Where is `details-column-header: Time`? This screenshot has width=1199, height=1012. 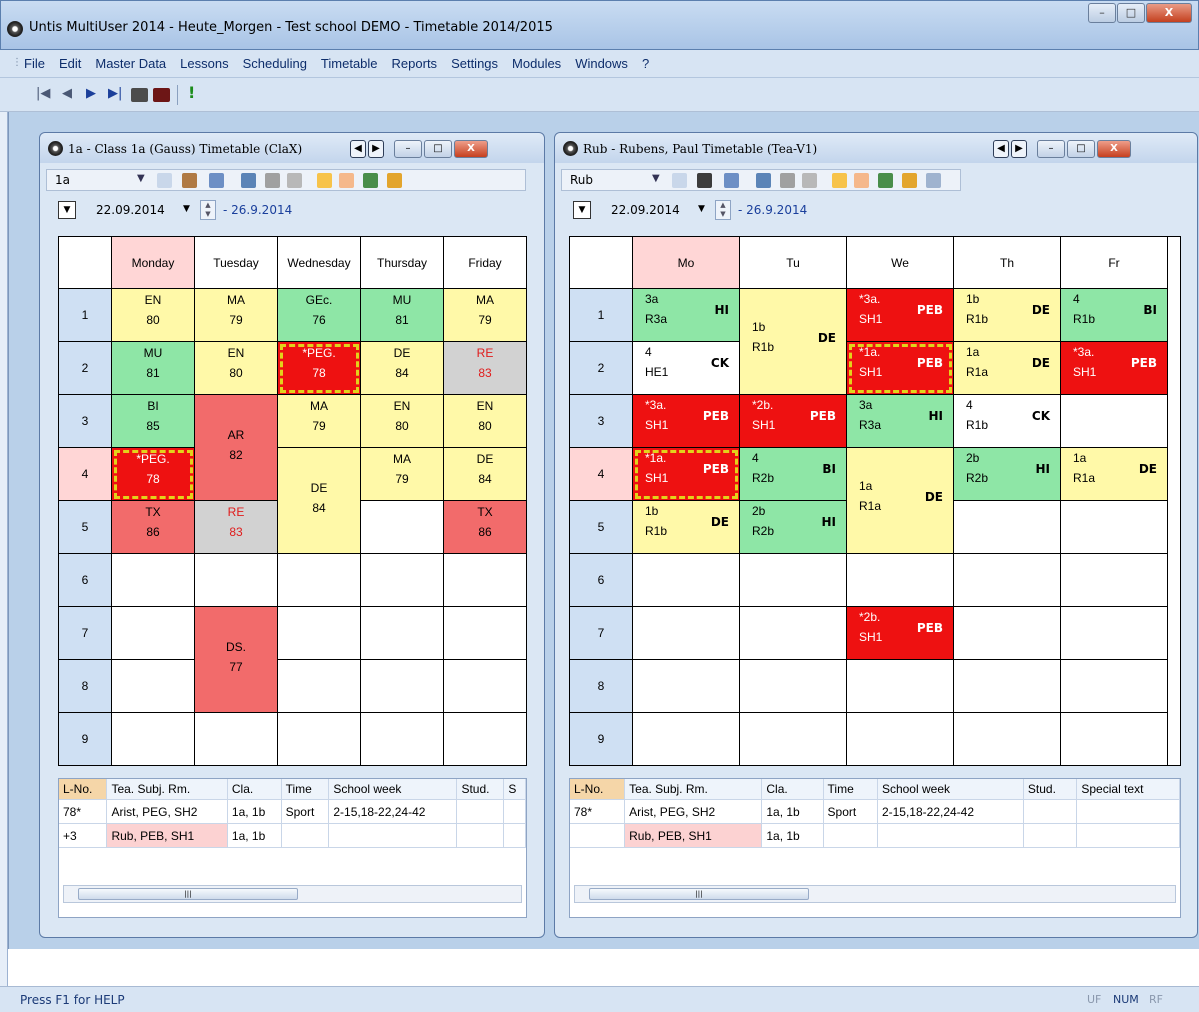
details-column-header: Time is located at coordinates (305, 789).